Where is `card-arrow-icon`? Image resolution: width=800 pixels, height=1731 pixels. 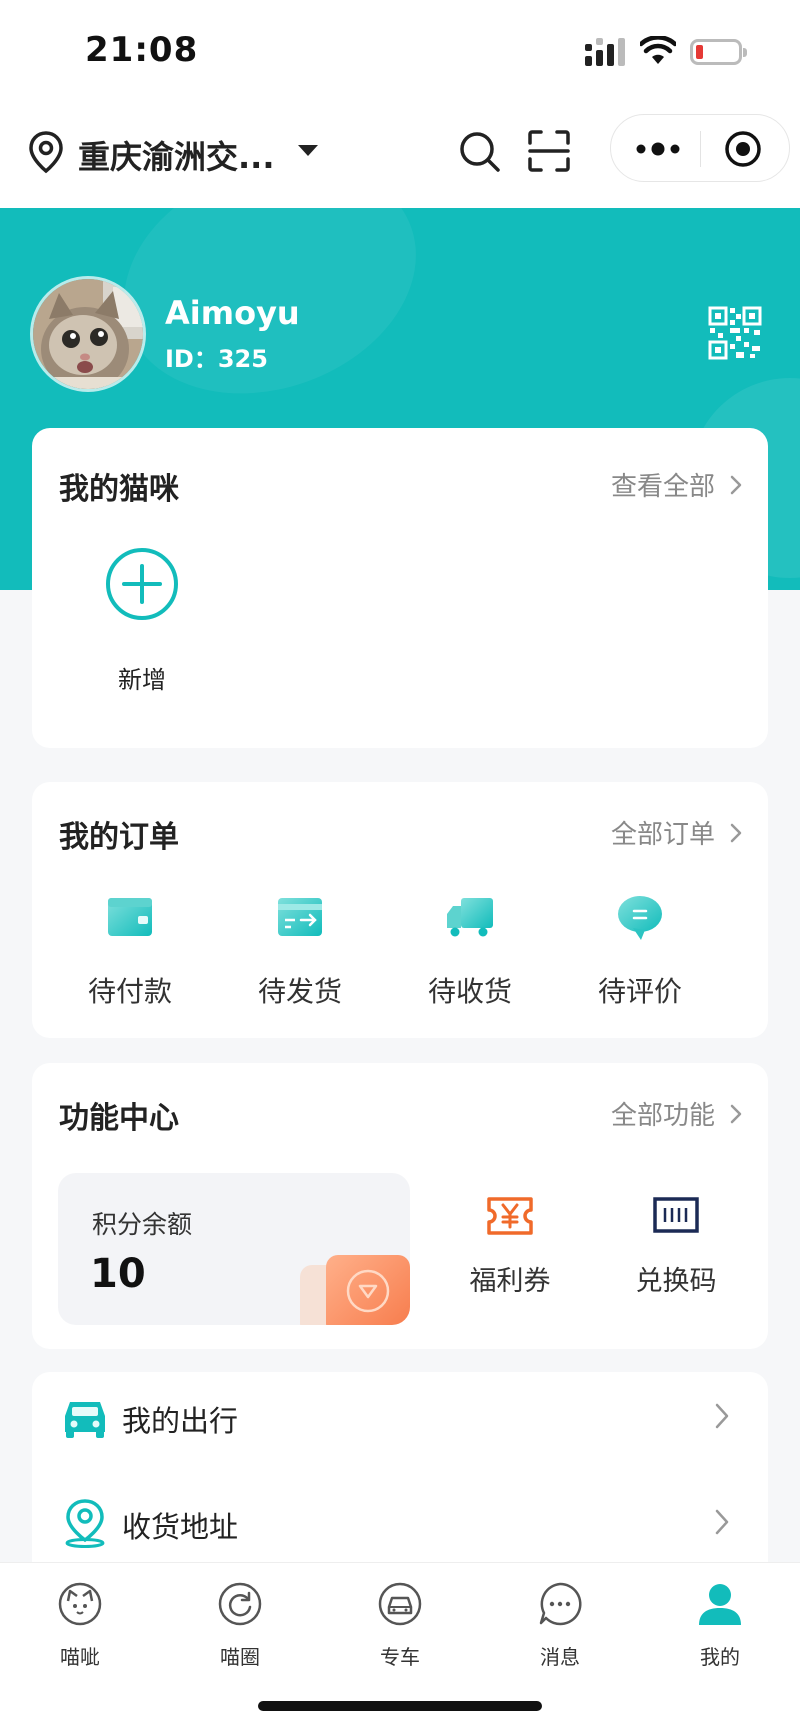 card-arrow-icon is located at coordinates (300, 917).